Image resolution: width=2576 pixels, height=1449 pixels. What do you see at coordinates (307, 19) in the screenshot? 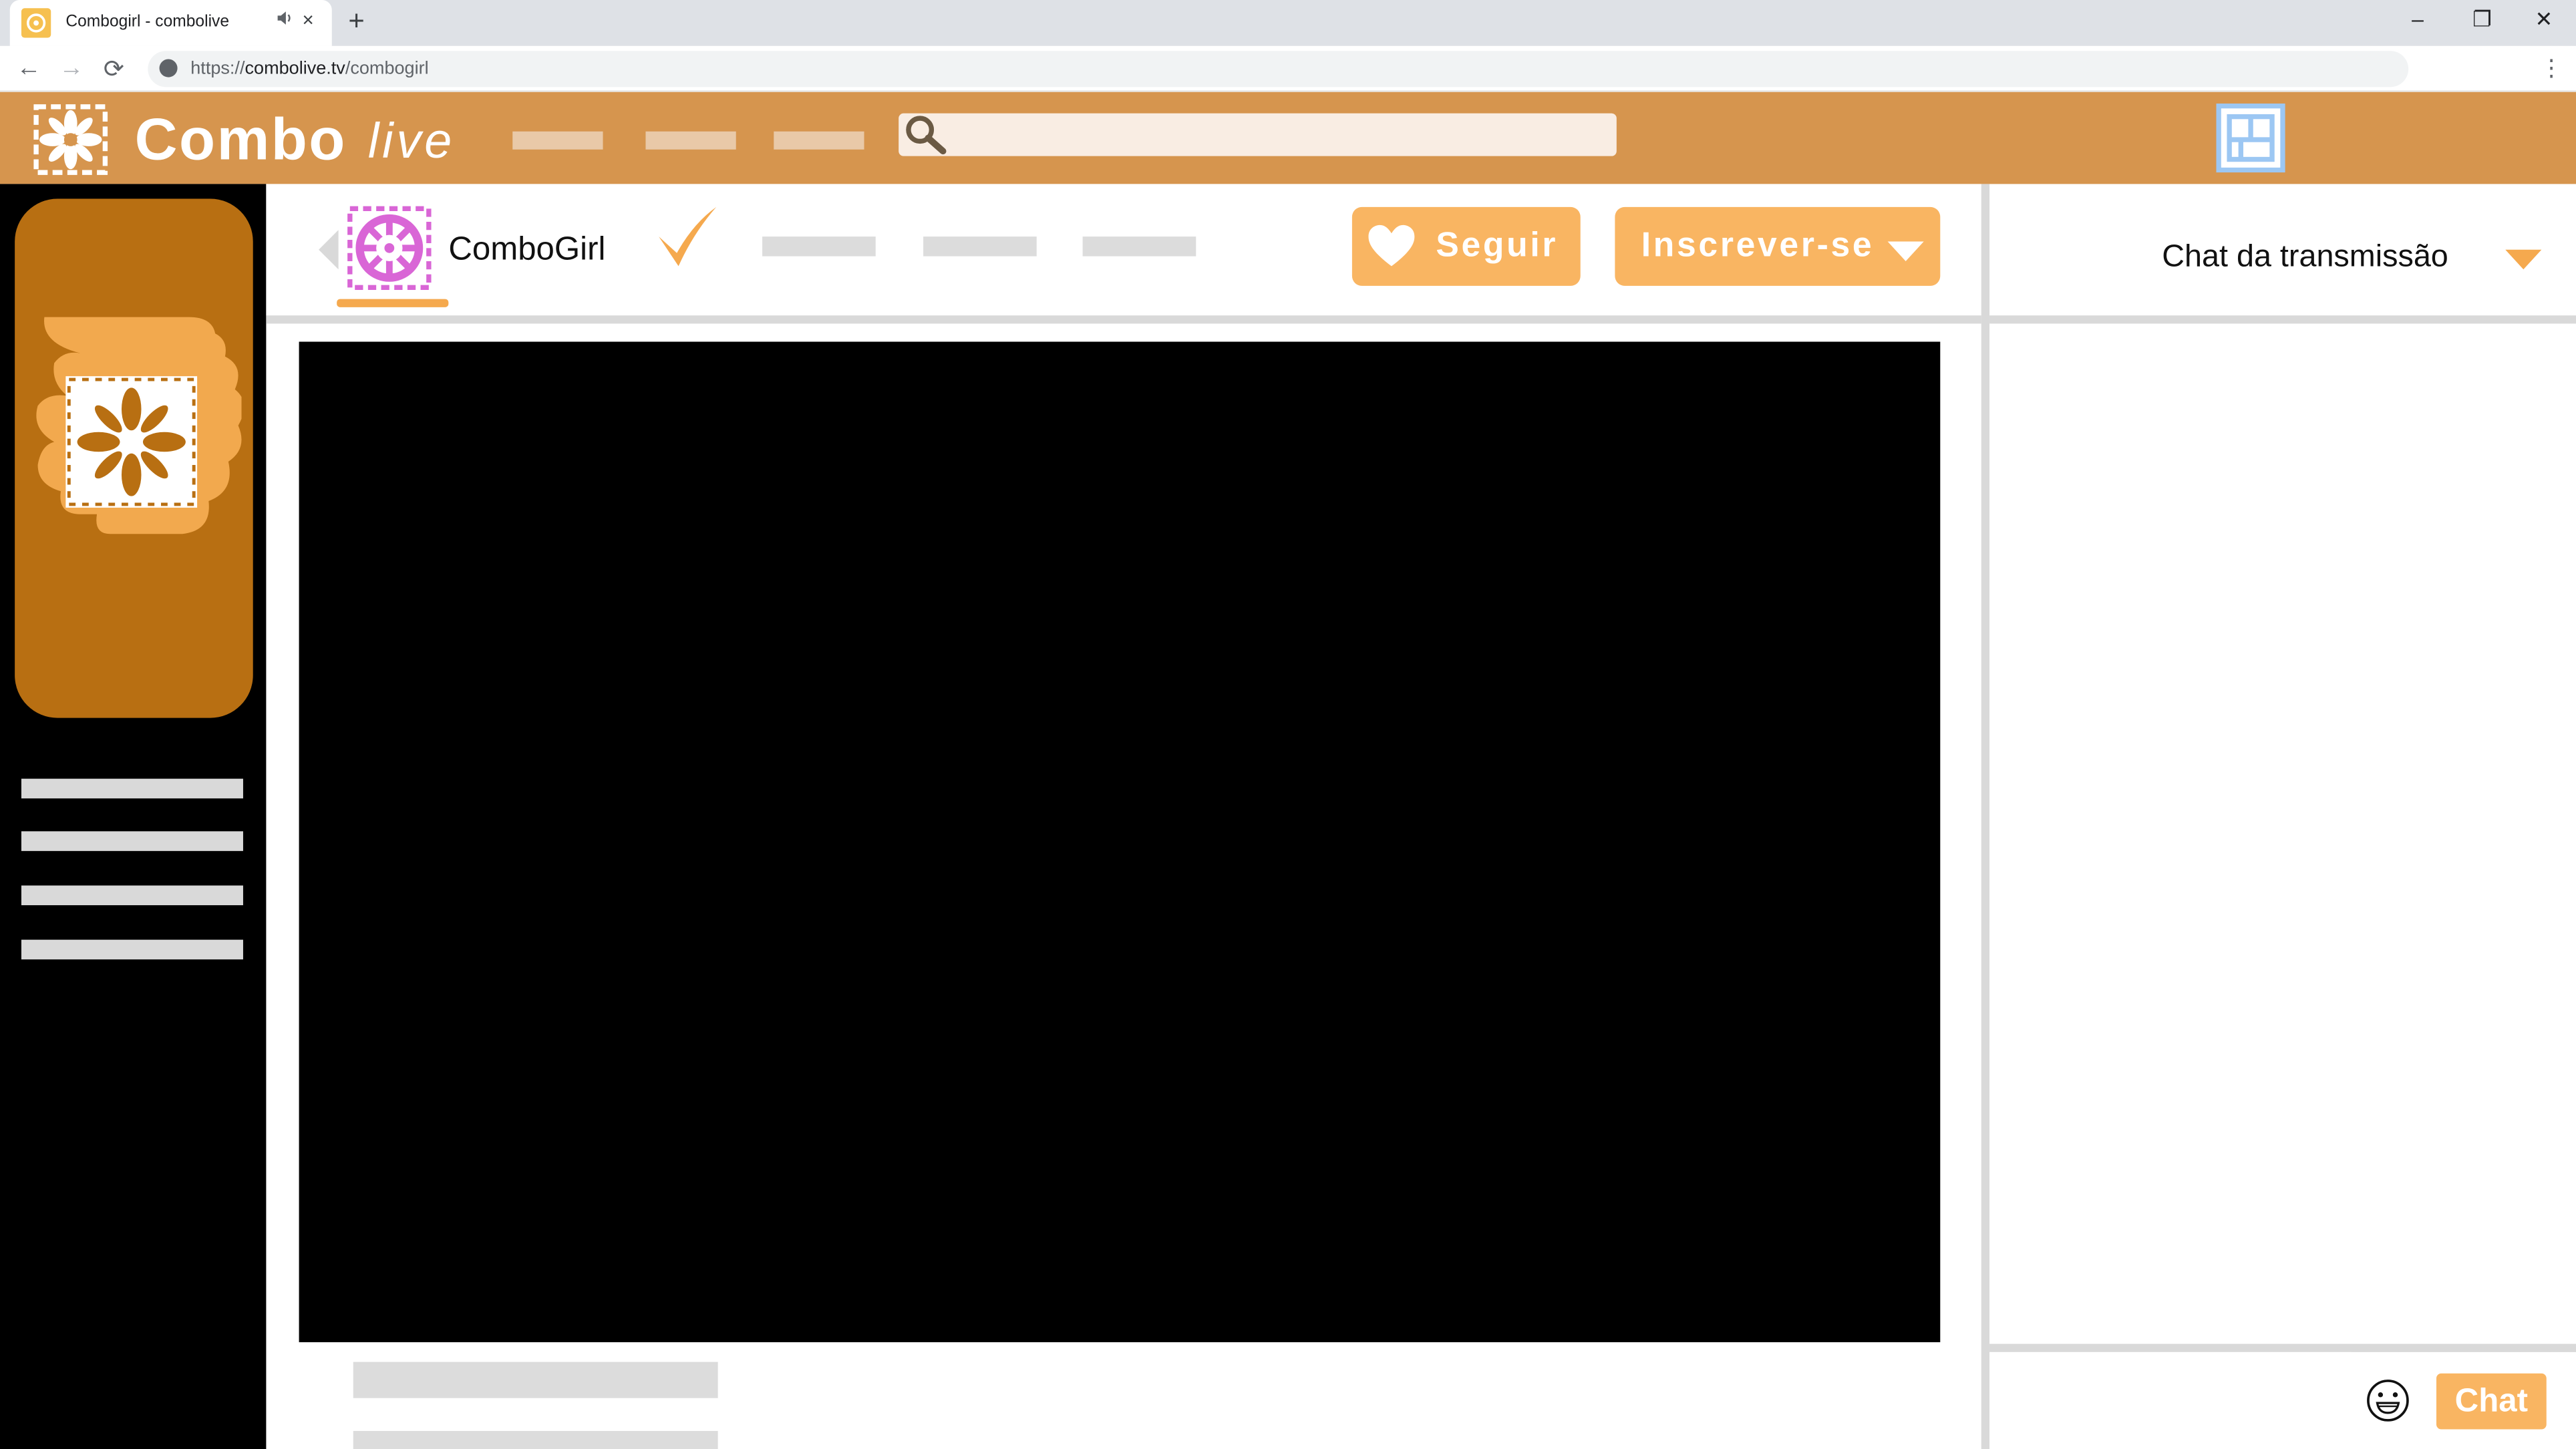
I see `tab-close-icon: ×` at bounding box center [307, 19].